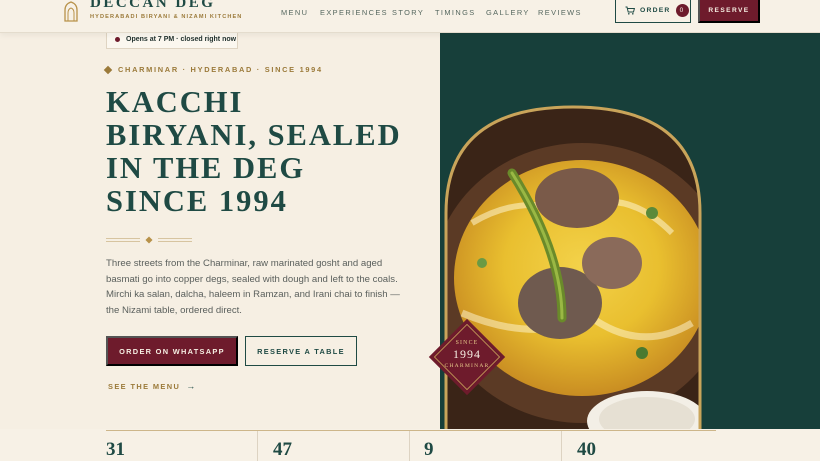 The image size is (820, 461). What do you see at coordinates (586, 449) in the screenshot?
I see `stat-value: 40` at bounding box center [586, 449].